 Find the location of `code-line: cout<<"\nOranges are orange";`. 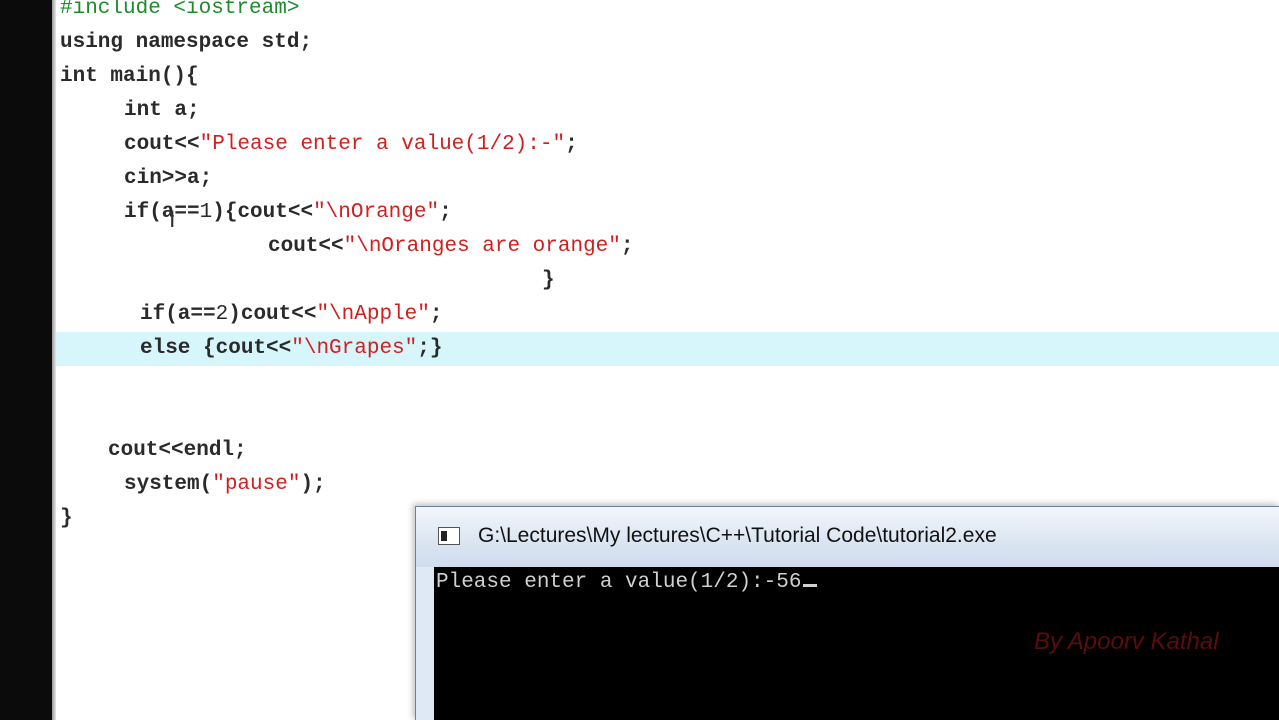

code-line: cout<<"\nOranges are orange"; is located at coordinates (450, 247).